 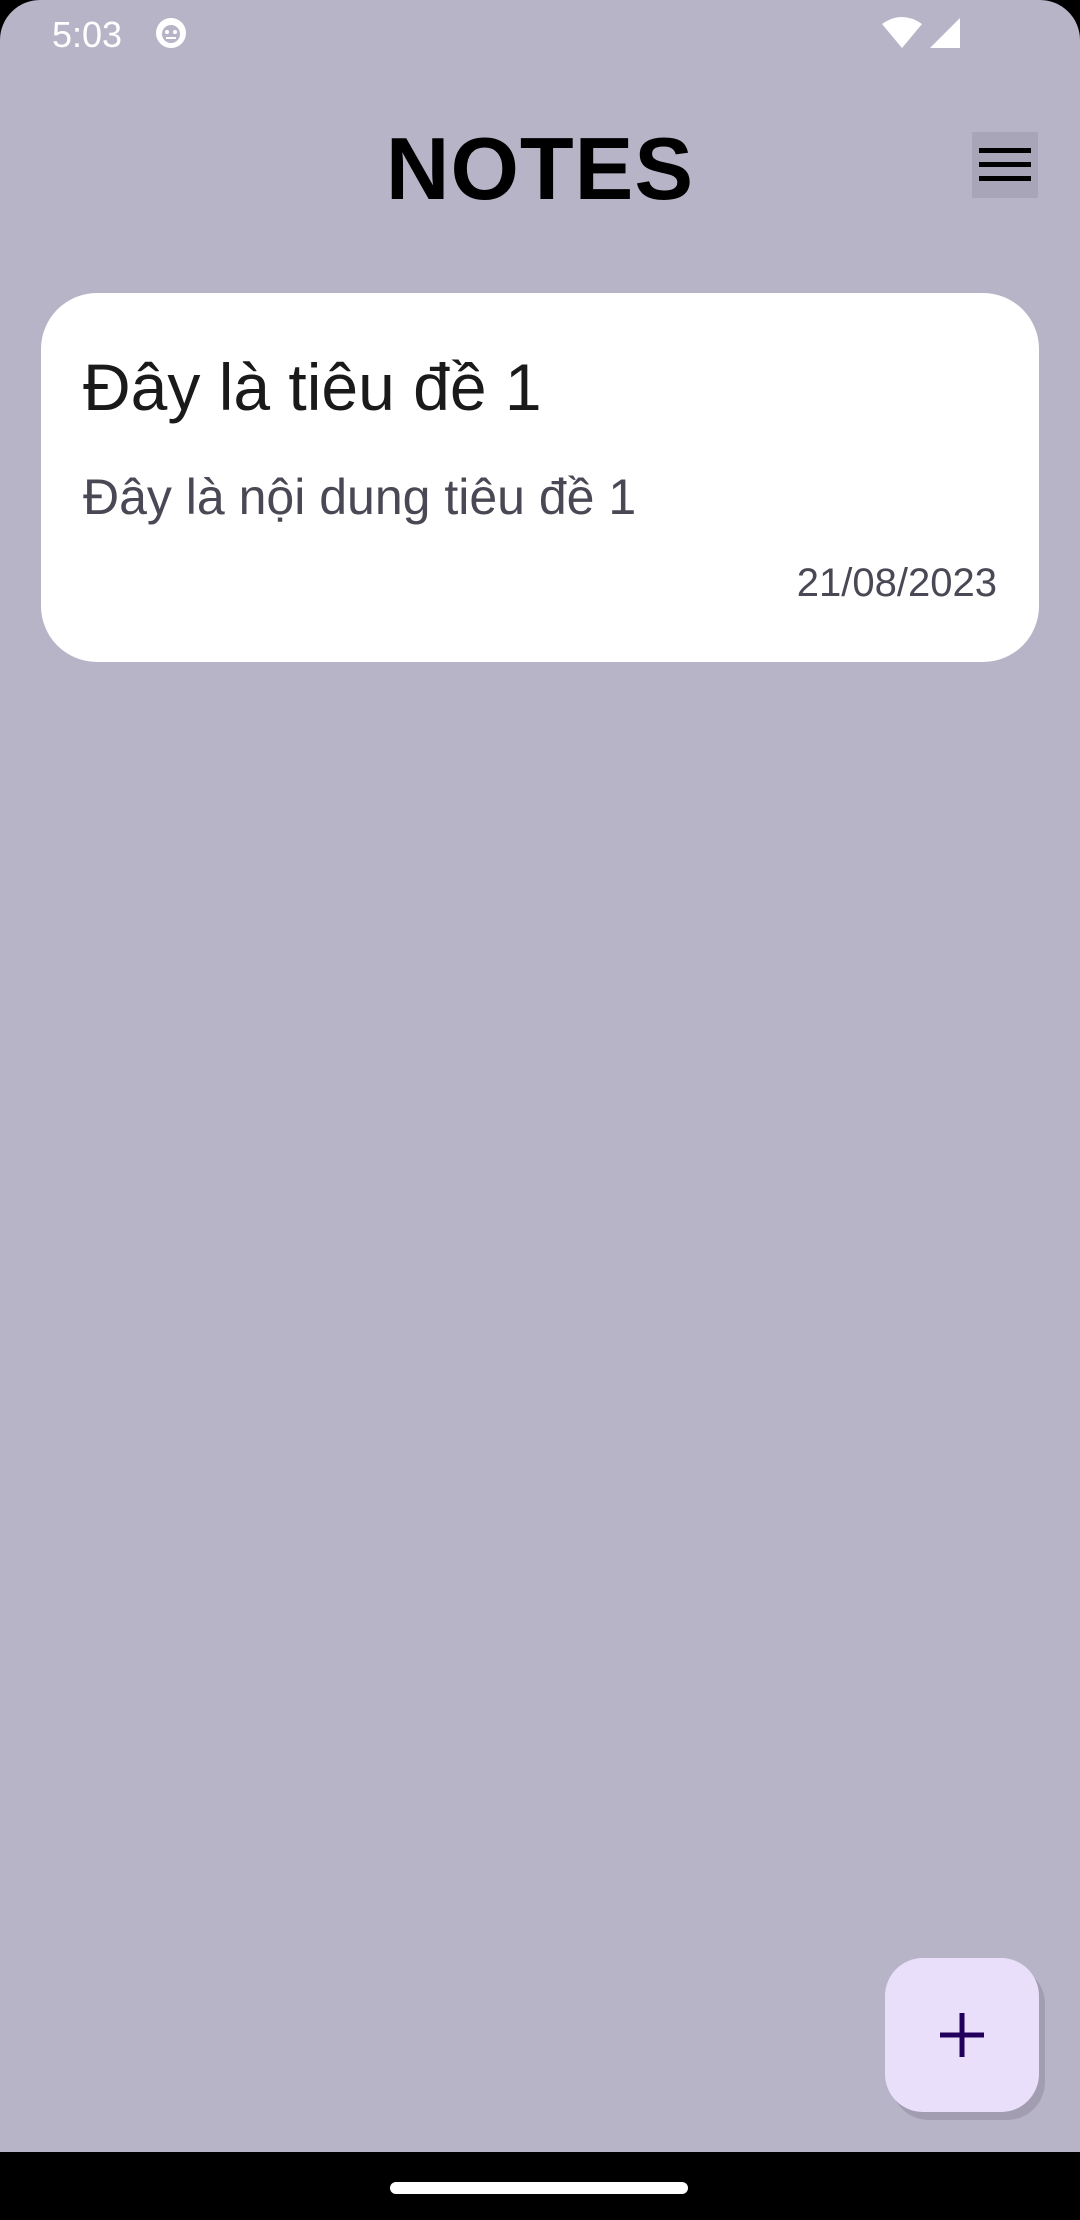 I want to click on app-notification-icon, so click(x=171, y=33).